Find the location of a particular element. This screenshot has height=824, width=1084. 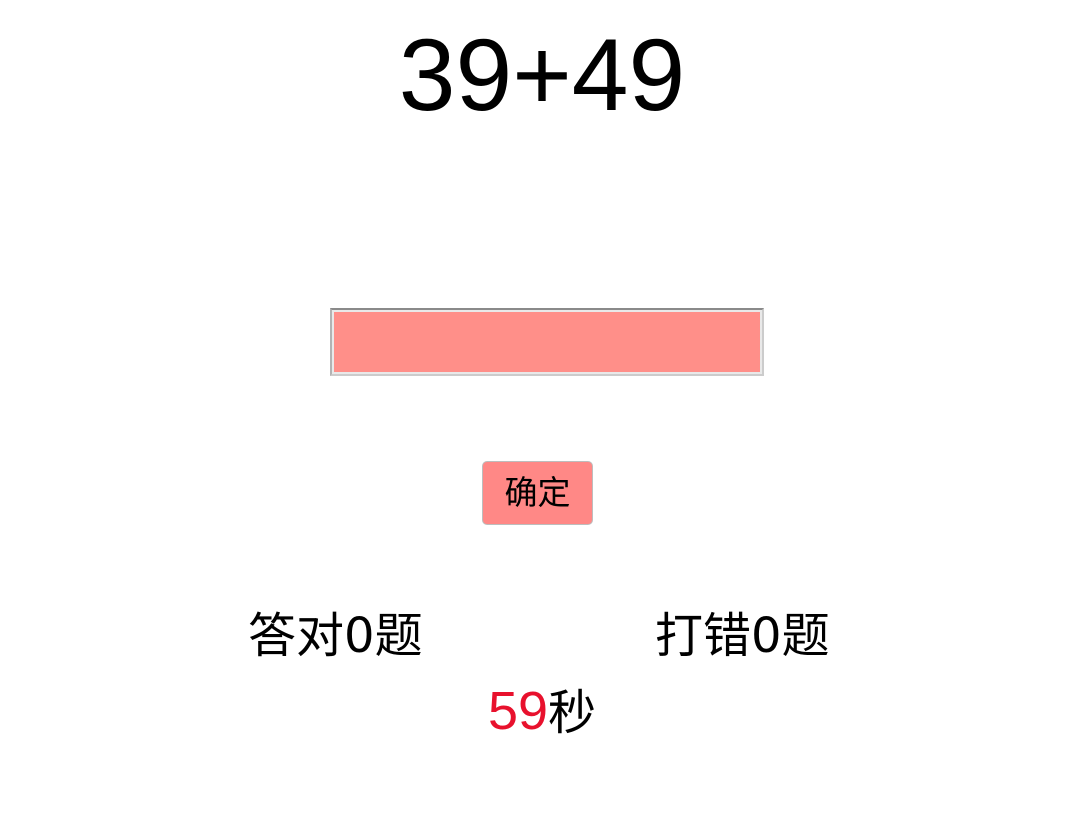

correct-prefix: 答对 is located at coordinates (296, 636).